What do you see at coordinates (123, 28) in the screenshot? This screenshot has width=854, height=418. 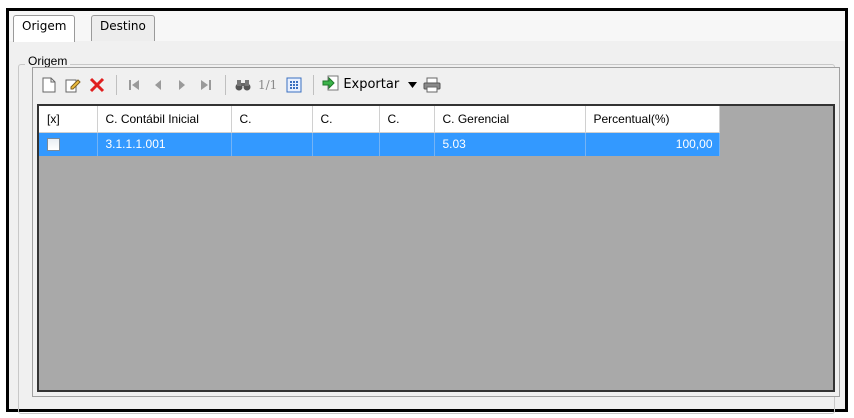 I see `tab-destino: Destino` at bounding box center [123, 28].